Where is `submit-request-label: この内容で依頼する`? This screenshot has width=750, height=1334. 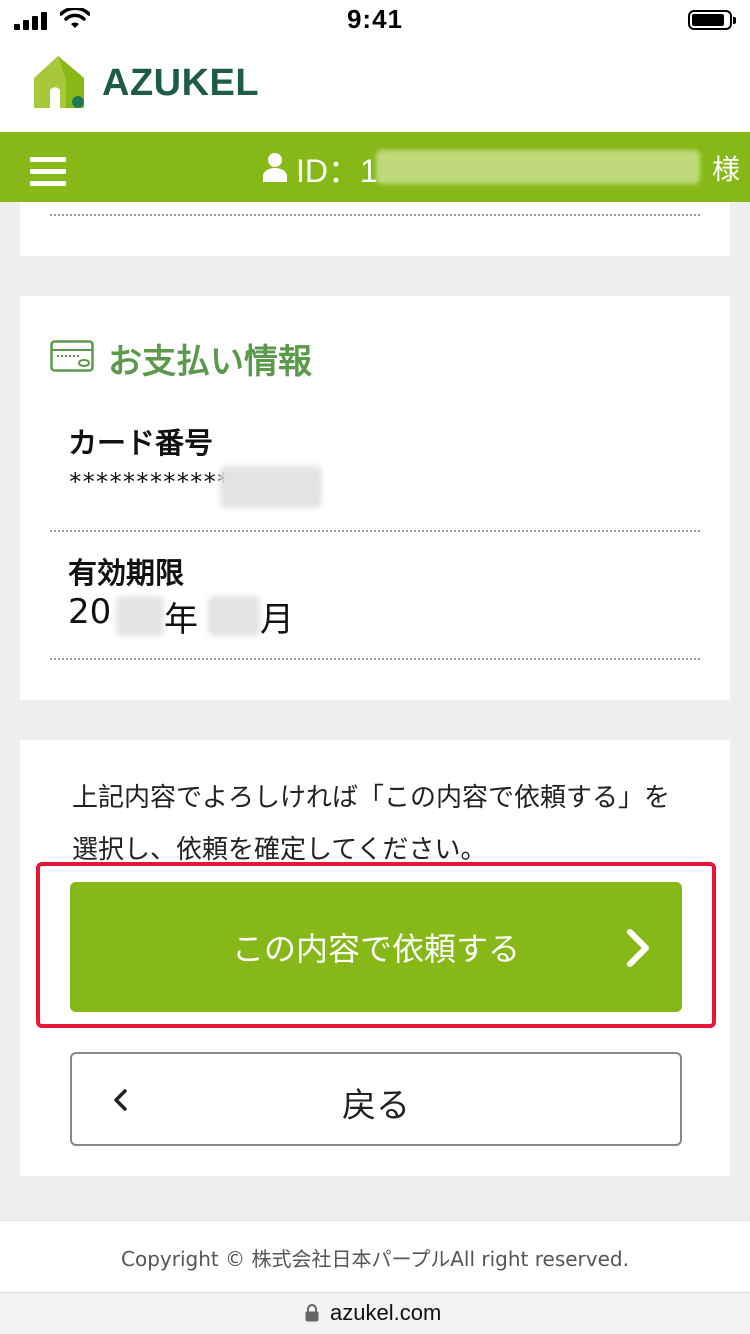
submit-request-label: この内容で依頼する is located at coordinates (375, 949).